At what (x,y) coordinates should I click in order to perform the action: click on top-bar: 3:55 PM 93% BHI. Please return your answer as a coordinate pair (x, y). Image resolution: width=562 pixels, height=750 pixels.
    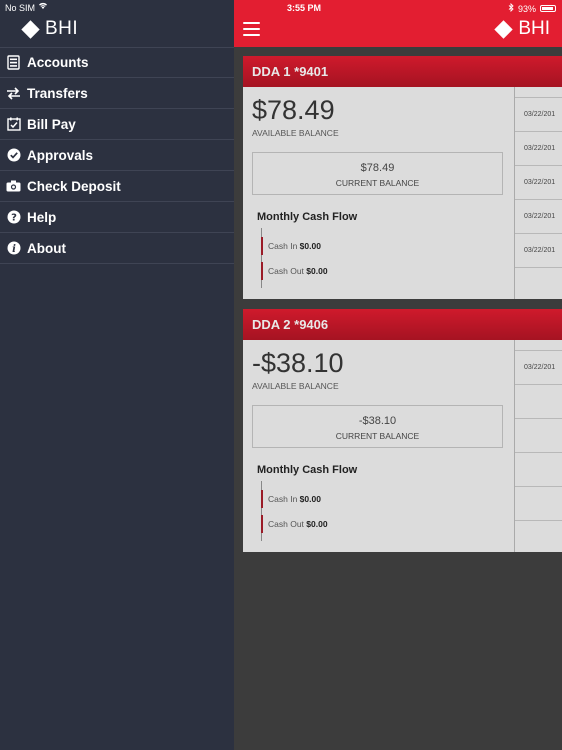
    Looking at the image, I should click on (398, 23).